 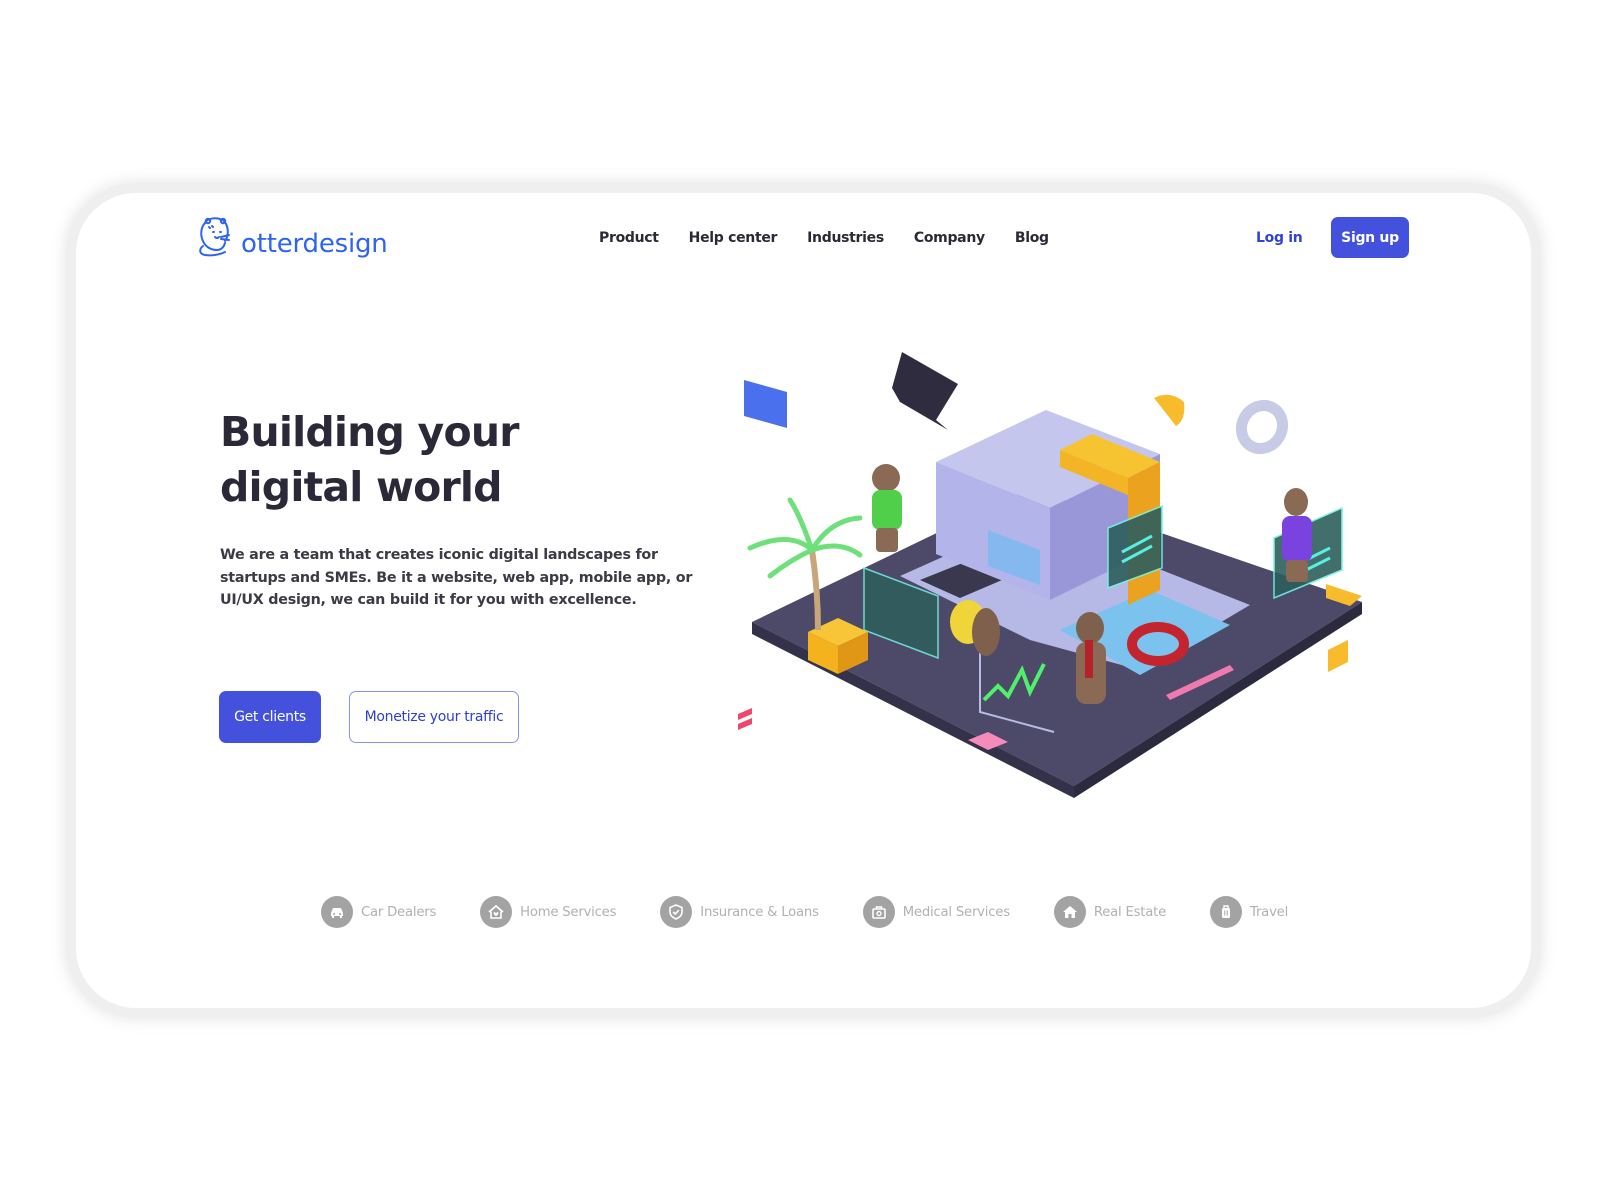 What do you see at coordinates (1370, 237) in the screenshot?
I see `signup-button: Sign up` at bounding box center [1370, 237].